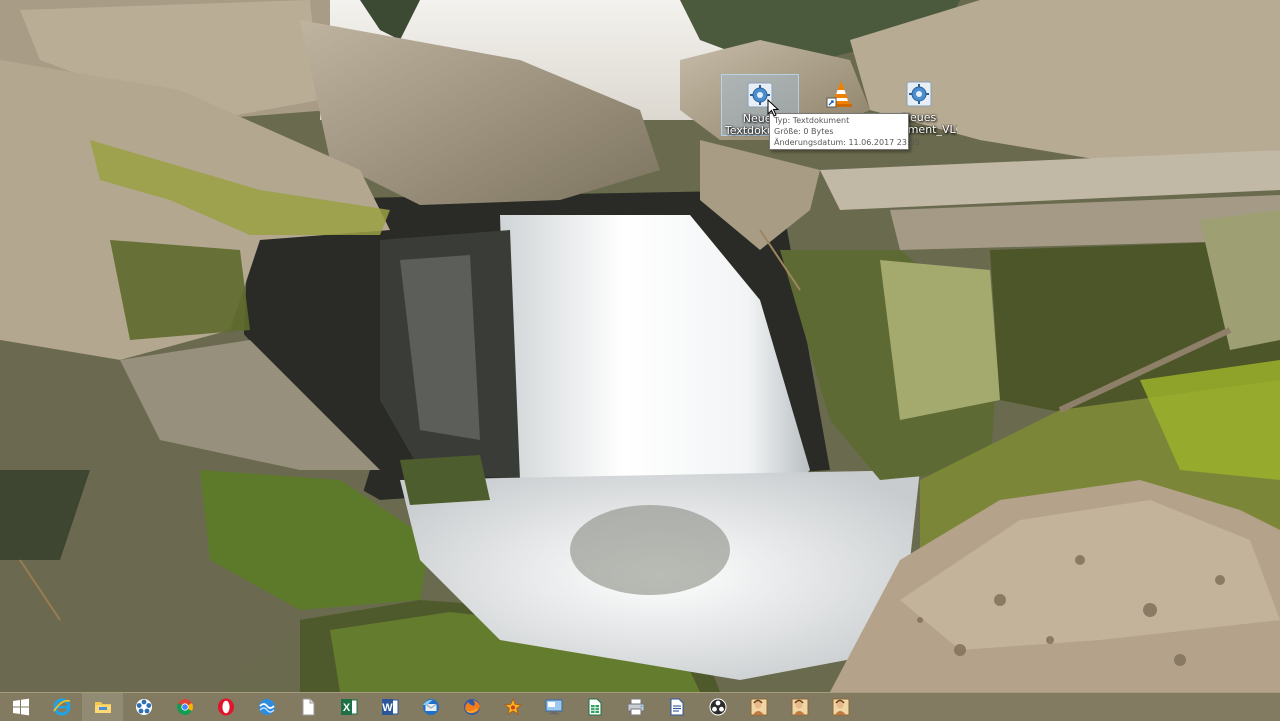  I want to click on taskbar-thunderbird, so click(430, 707).